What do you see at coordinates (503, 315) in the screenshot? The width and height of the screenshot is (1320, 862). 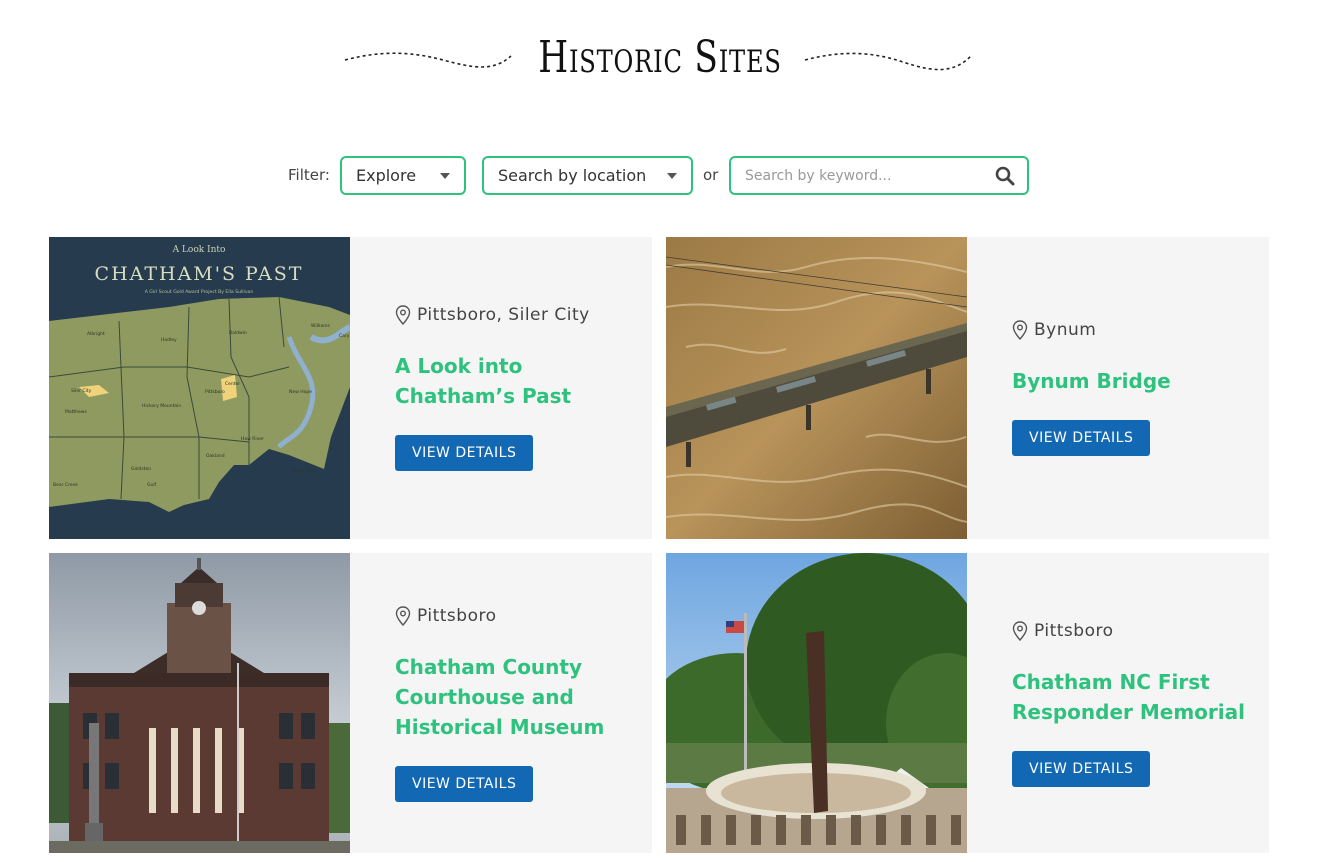 I see `site-location-text: Pittsboro, Siler City` at bounding box center [503, 315].